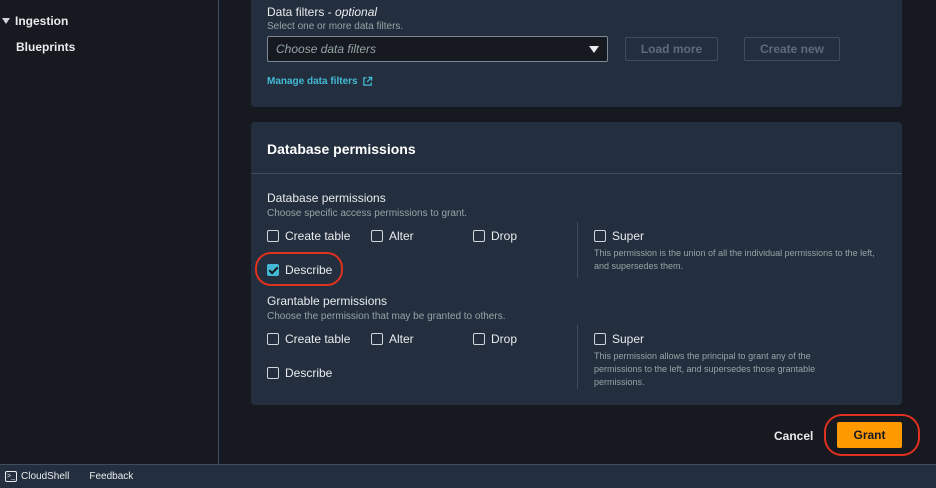 The width and height of the screenshot is (936, 488). I want to click on grantable-checkbox-create-table: Create table, so click(308, 339).